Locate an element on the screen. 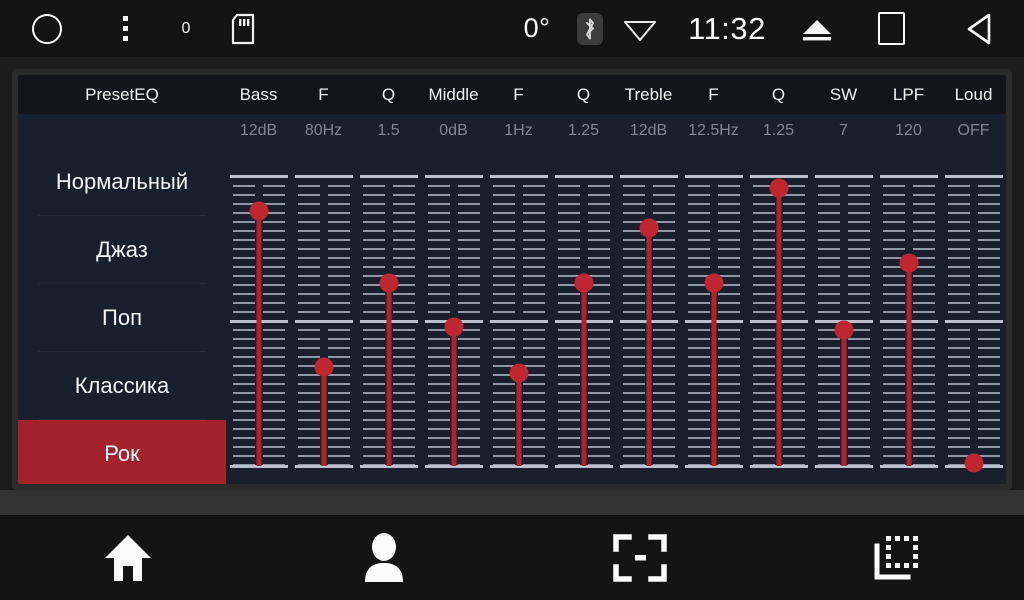  preset-label: Рок is located at coordinates (122, 453).